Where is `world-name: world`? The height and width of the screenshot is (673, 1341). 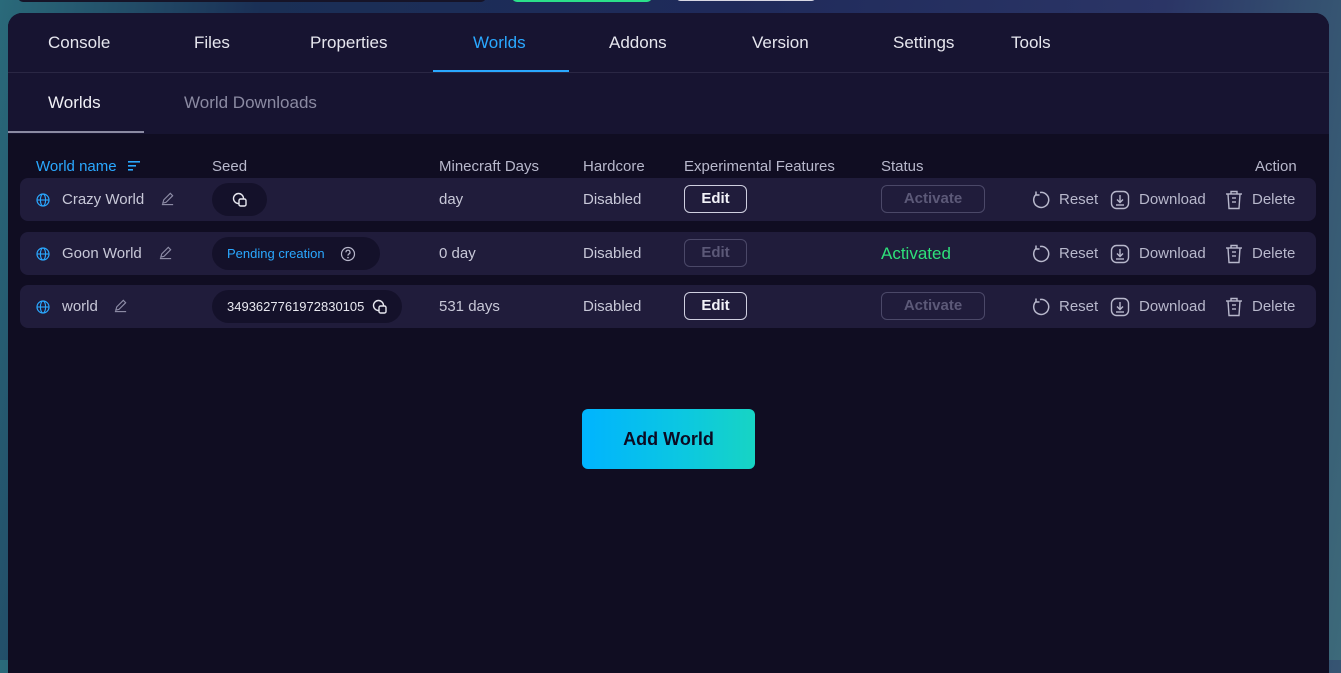
world-name: world is located at coordinates (80, 306).